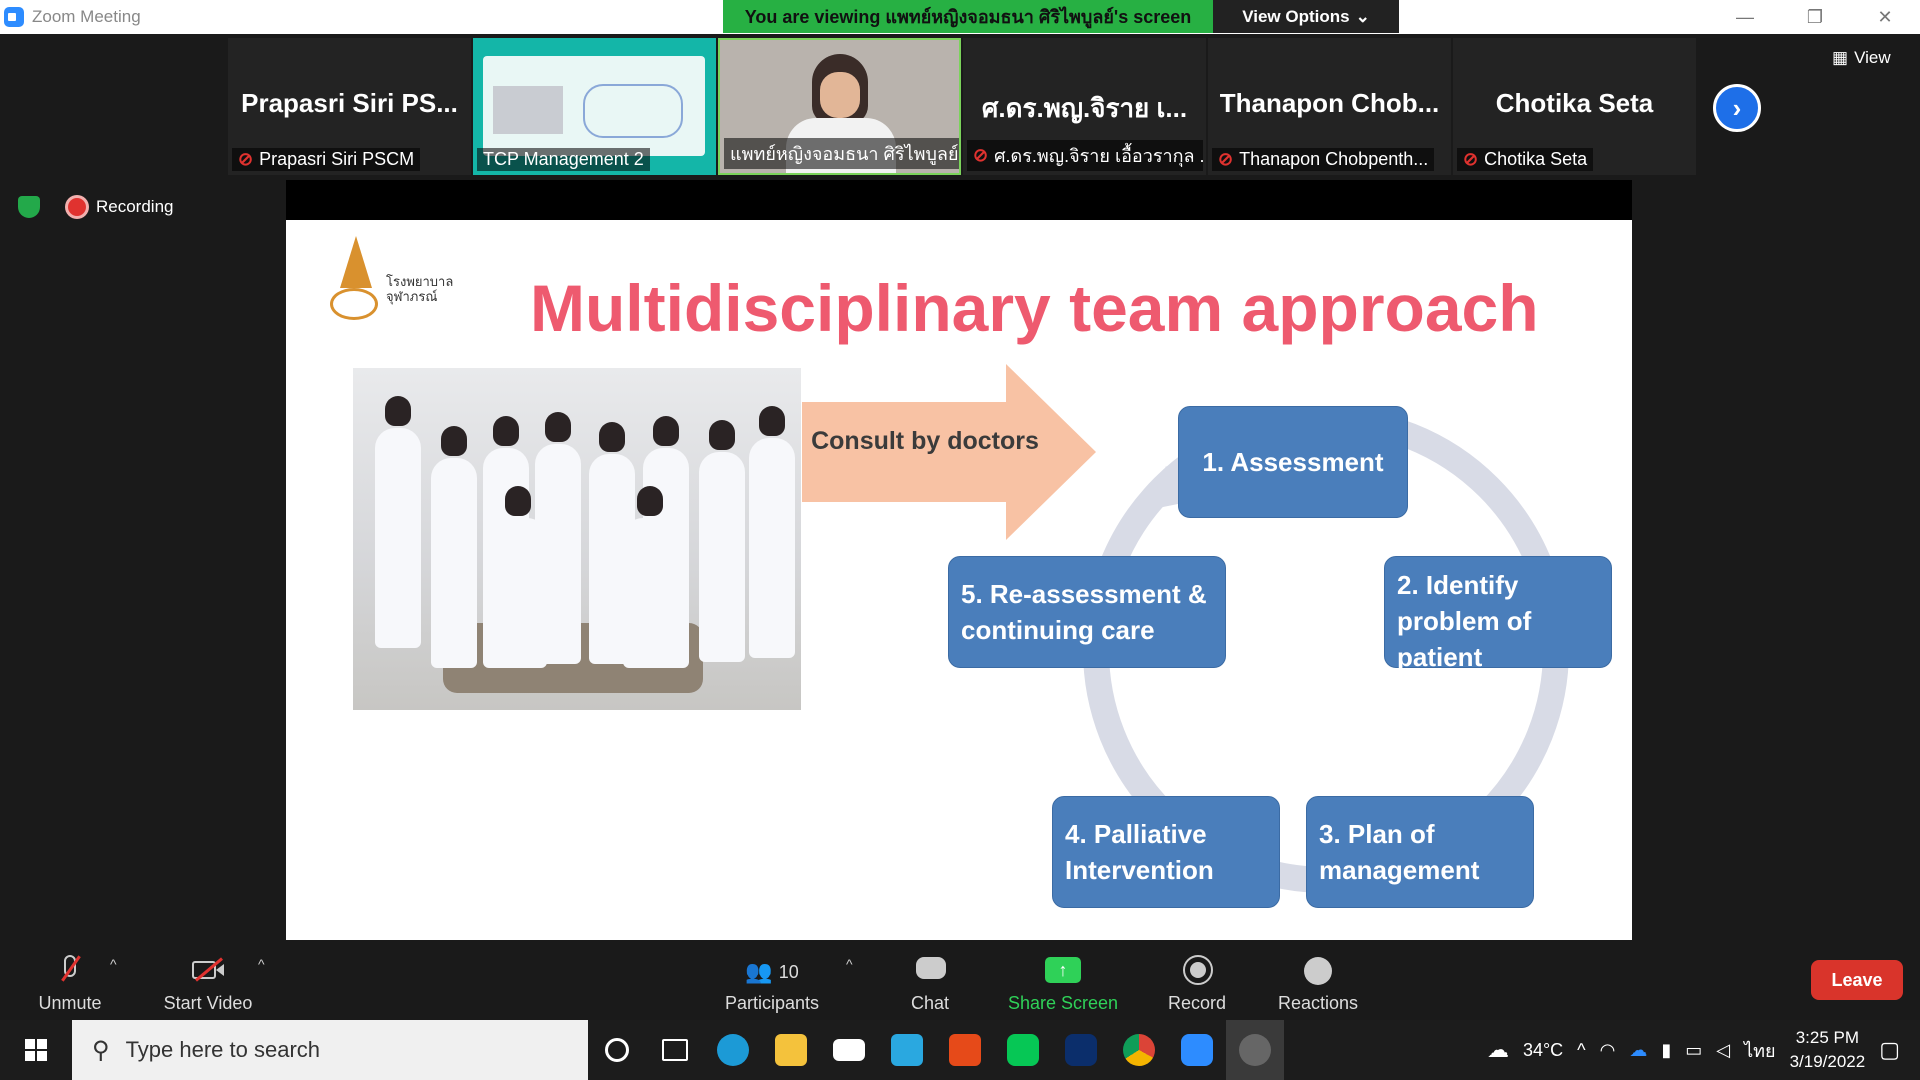 The image size is (1920, 1080). What do you see at coordinates (1885, 17) in the screenshot?
I see `close-button: ✕` at bounding box center [1885, 17].